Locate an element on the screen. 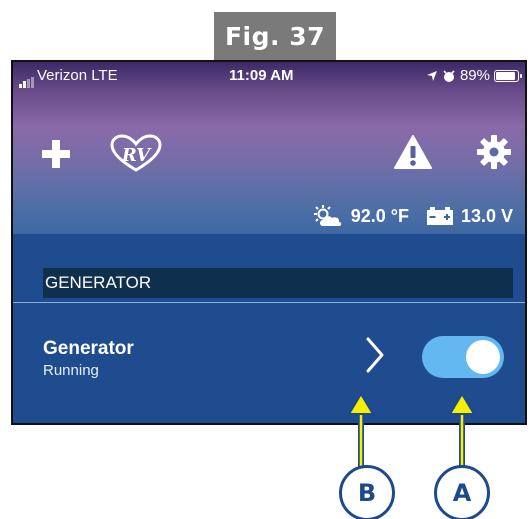 The height and width of the screenshot is (519, 530). signal-icon is located at coordinates (27, 79).